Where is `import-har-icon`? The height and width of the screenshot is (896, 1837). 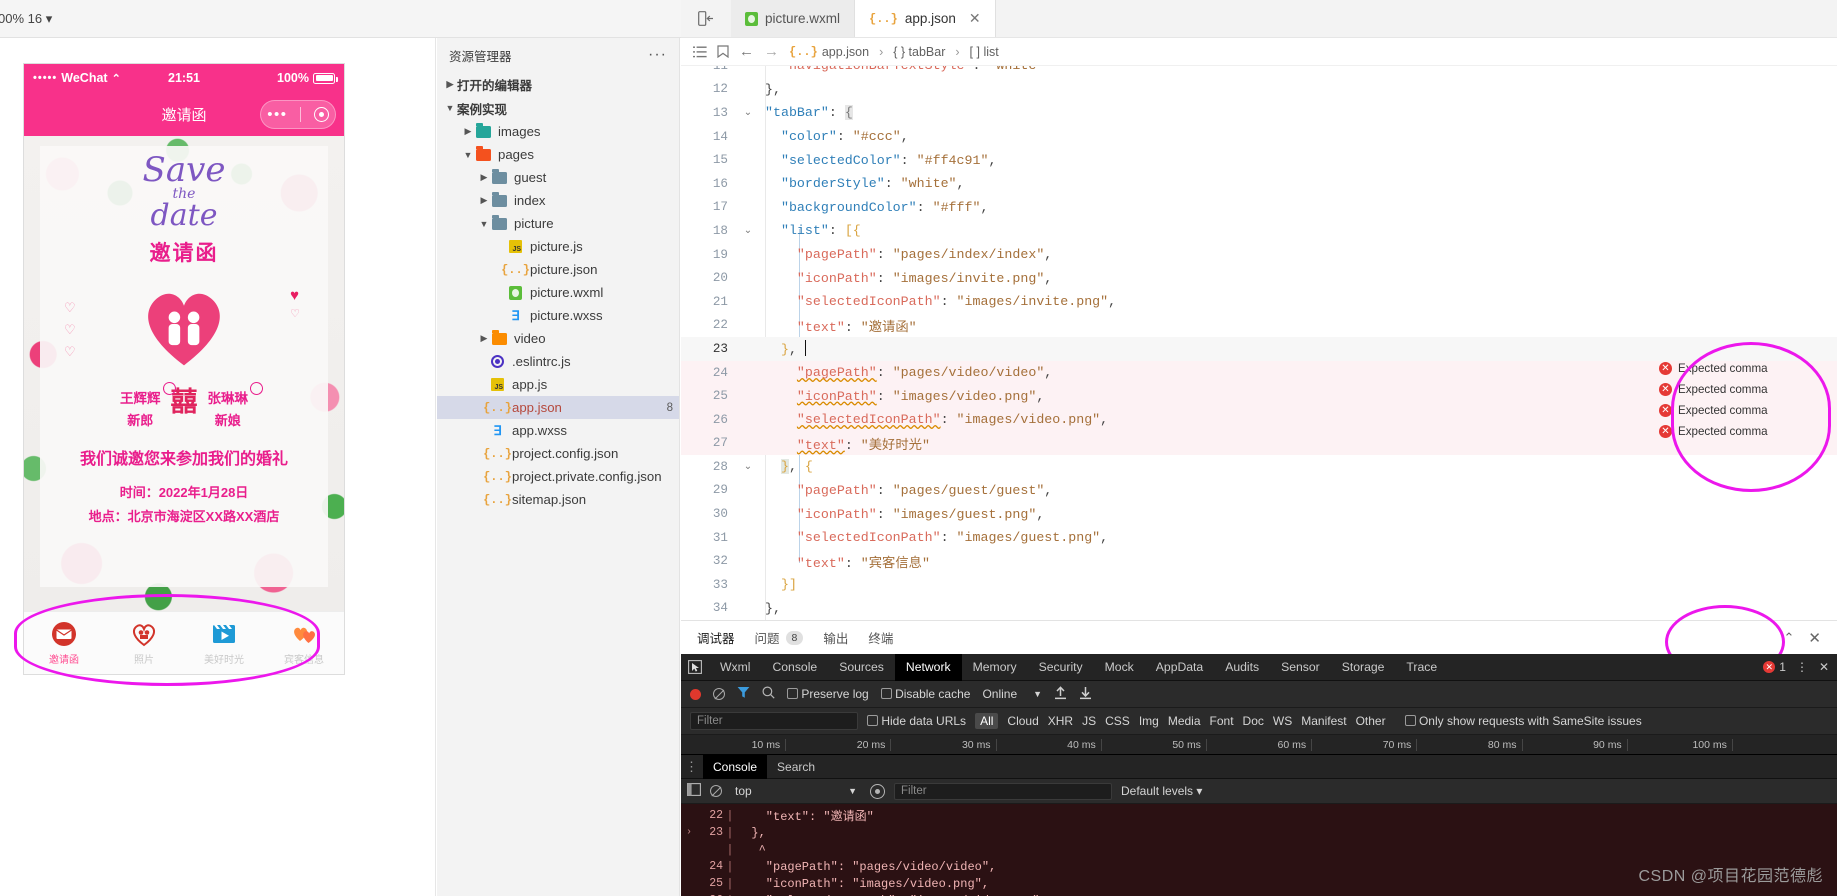 import-har-icon is located at coordinates (1060, 694).